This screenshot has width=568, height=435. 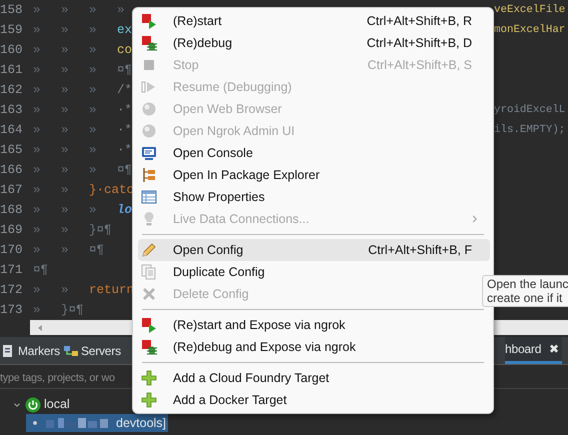 What do you see at coordinates (141, 423) in the screenshot?
I see `server-app-name: devtools]` at bounding box center [141, 423].